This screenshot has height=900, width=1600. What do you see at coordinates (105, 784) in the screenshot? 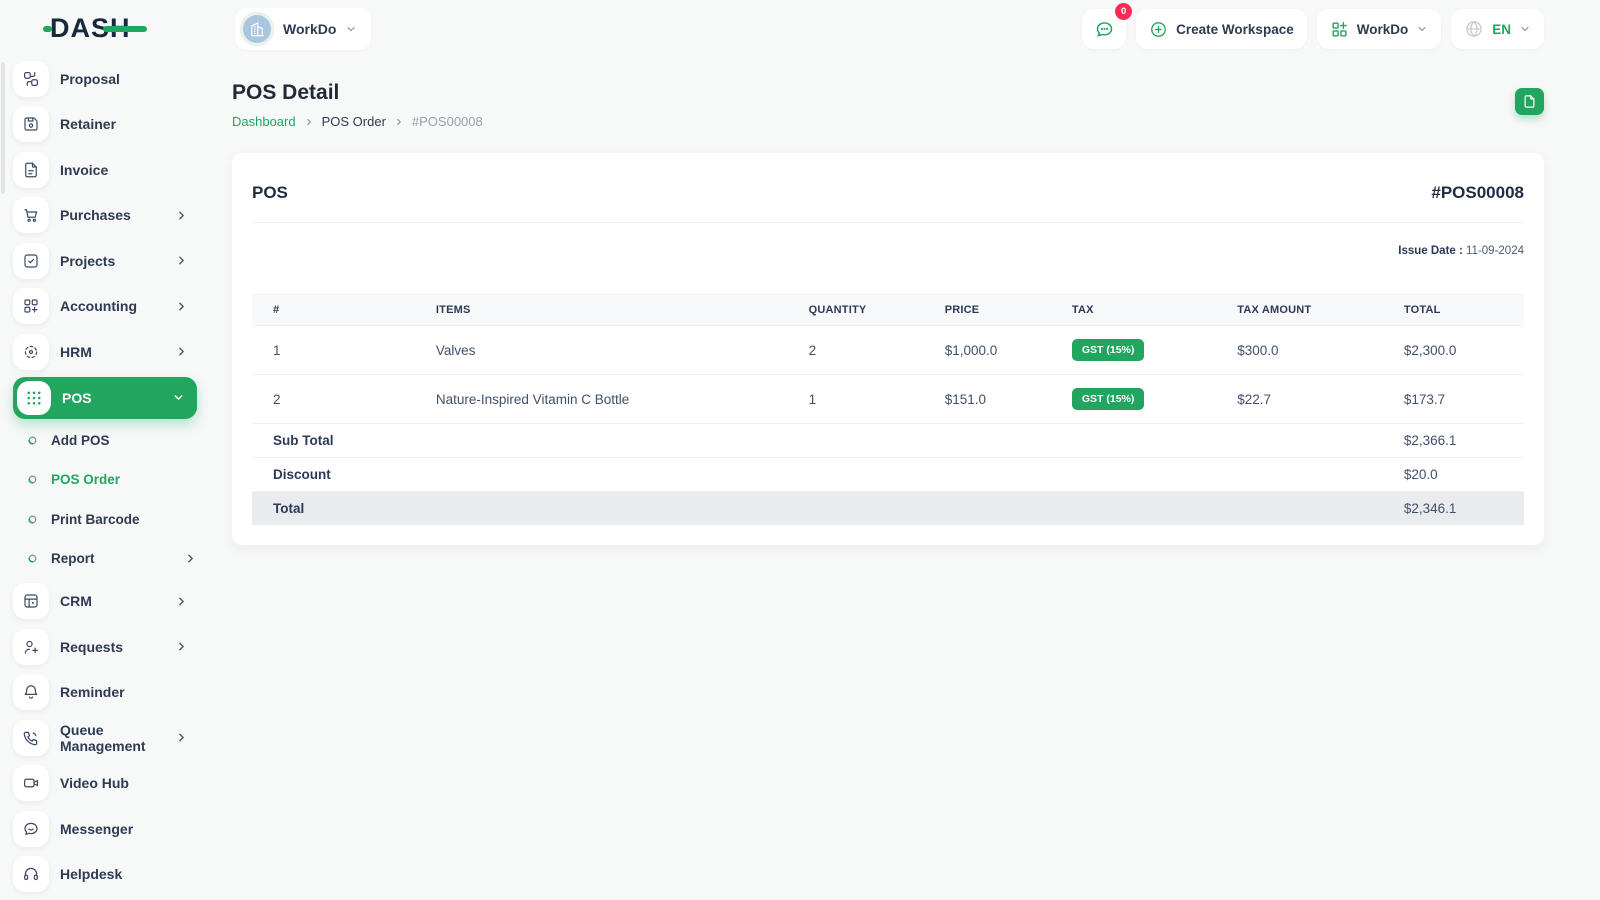
I see `sidebar-item-video-hub: Video Hub` at bounding box center [105, 784].